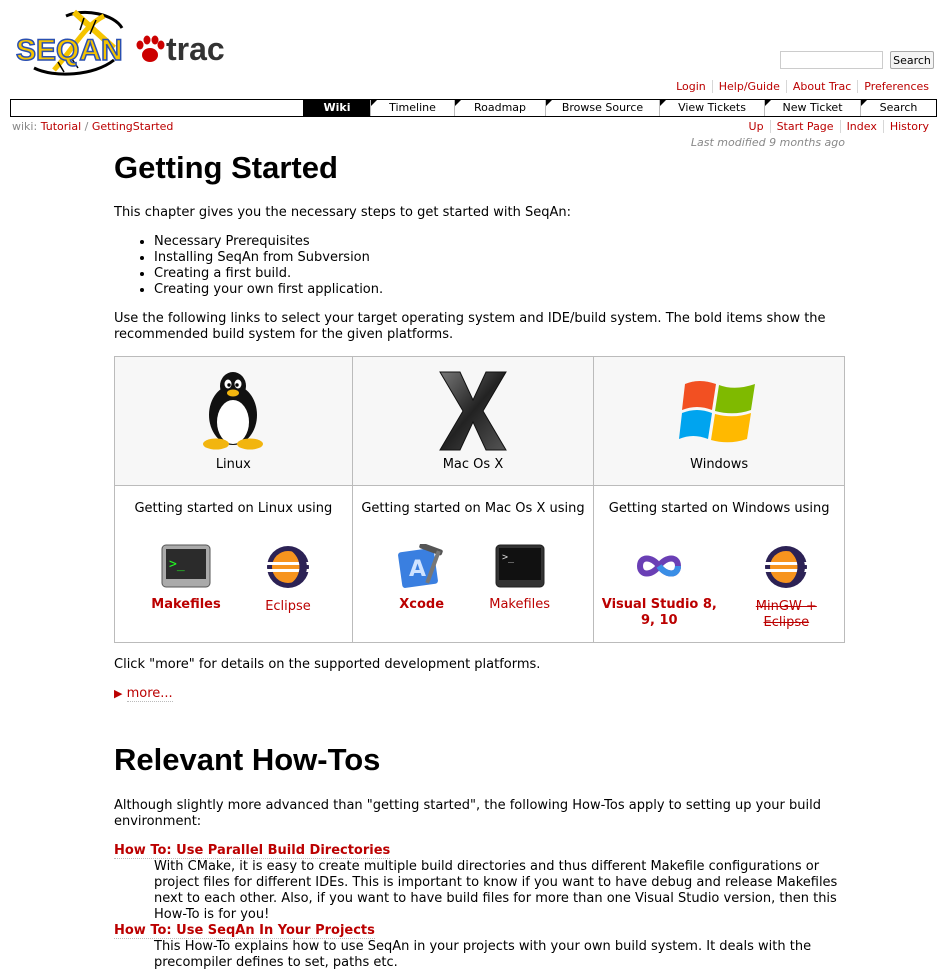 This screenshot has height=971, width=947. I want to click on os-cell-windows: Windows, so click(719, 421).